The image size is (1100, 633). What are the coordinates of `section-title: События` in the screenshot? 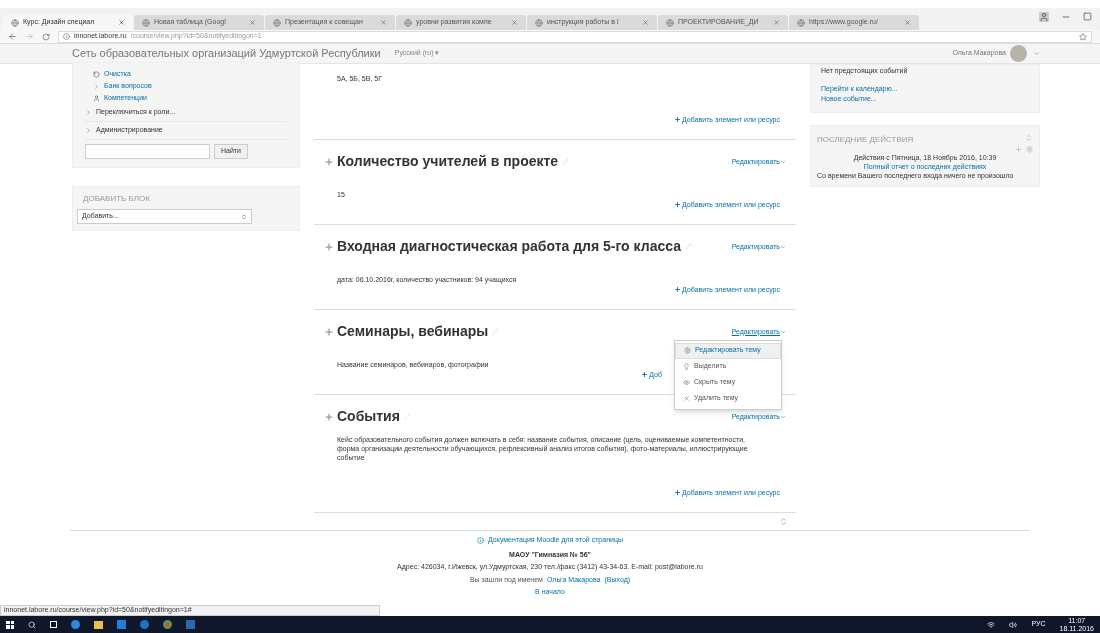 It's located at (368, 416).